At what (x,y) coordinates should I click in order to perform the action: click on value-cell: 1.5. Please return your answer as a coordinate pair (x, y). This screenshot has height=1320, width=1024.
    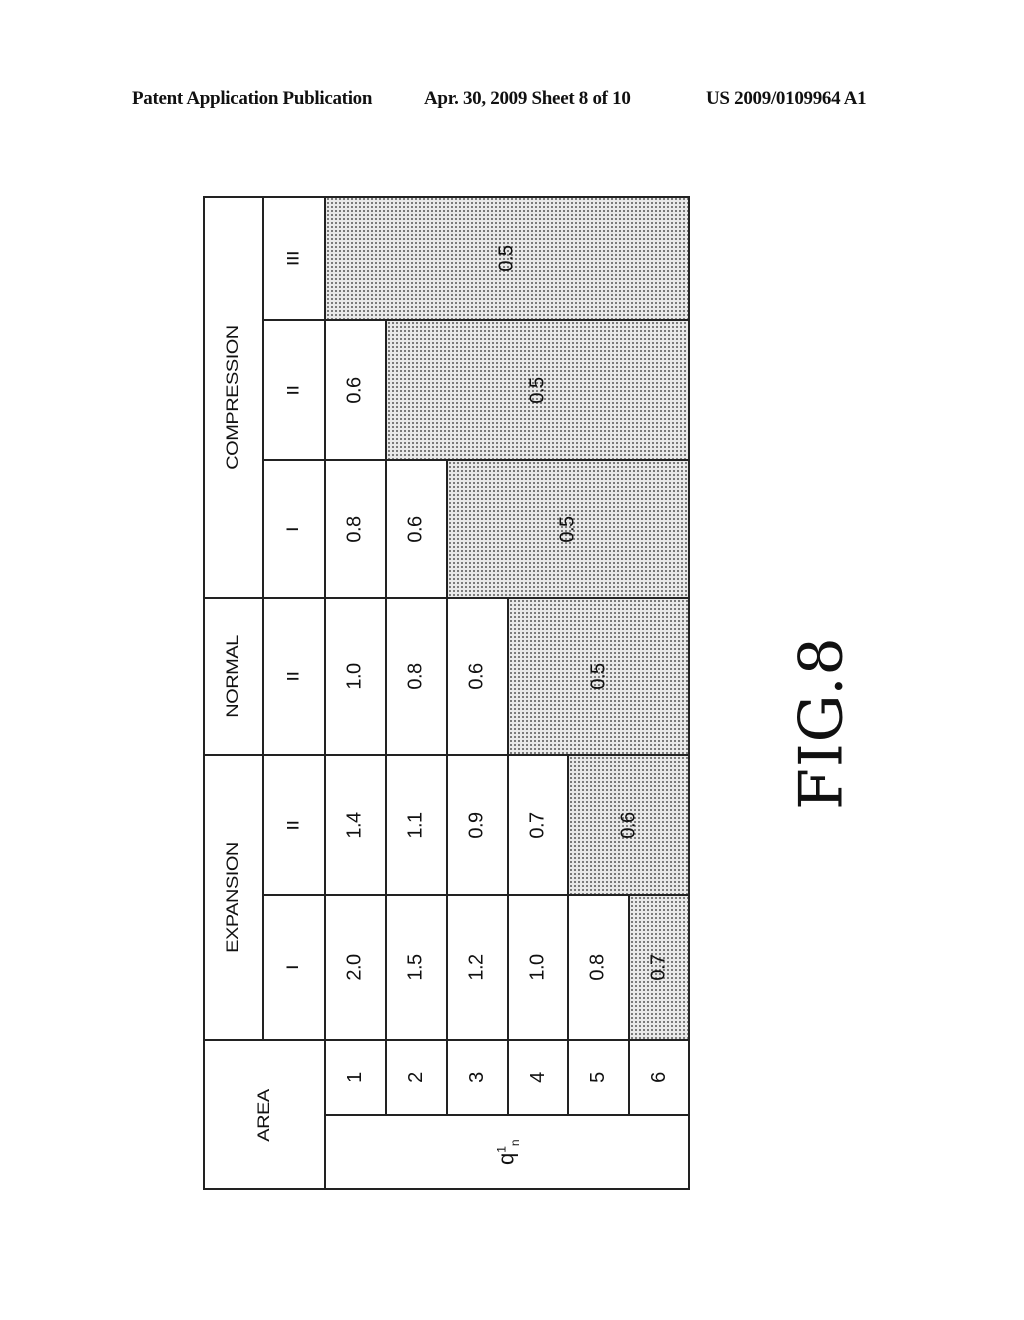
    Looking at the image, I should click on (416, 967).